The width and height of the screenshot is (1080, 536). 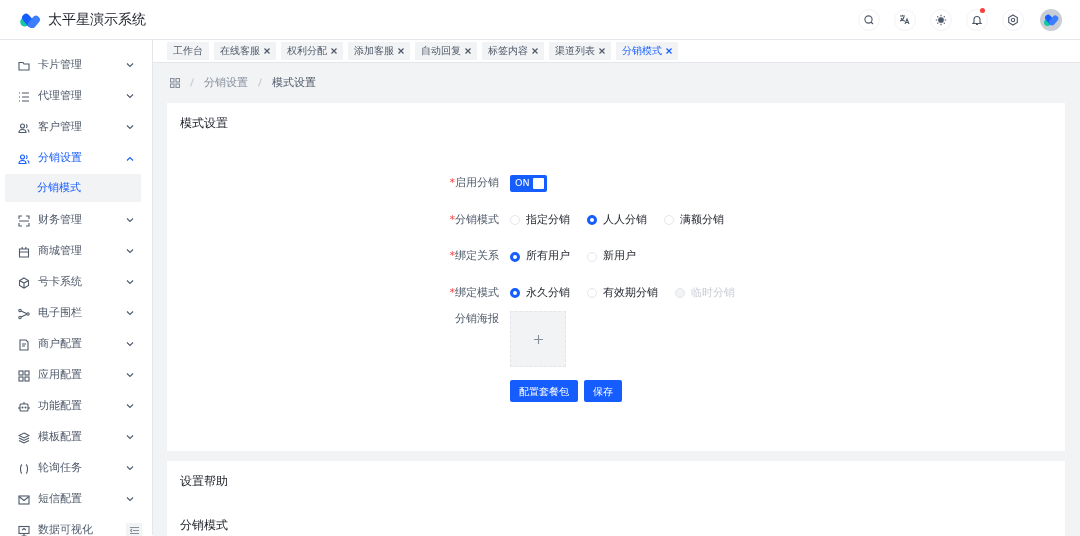 I want to click on tab: 标签内容, so click(x=513, y=51).